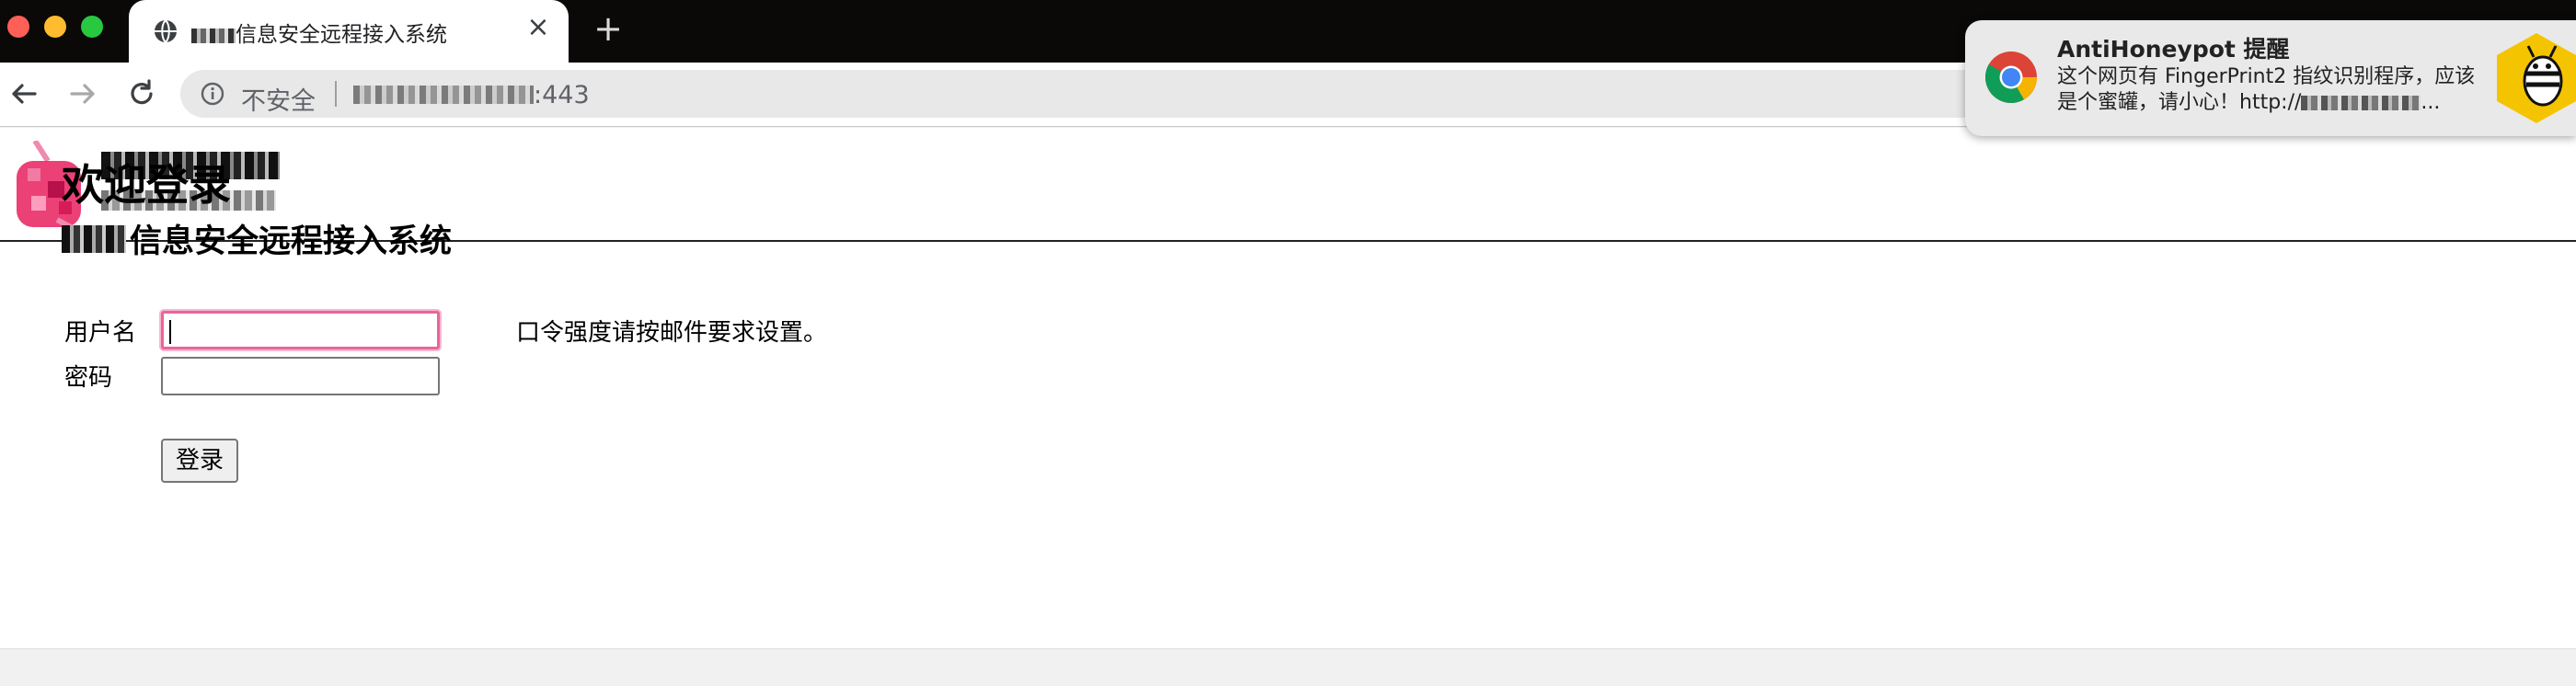  What do you see at coordinates (300, 330) in the screenshot?
I see `username-input` at bounding box center [300, 330].